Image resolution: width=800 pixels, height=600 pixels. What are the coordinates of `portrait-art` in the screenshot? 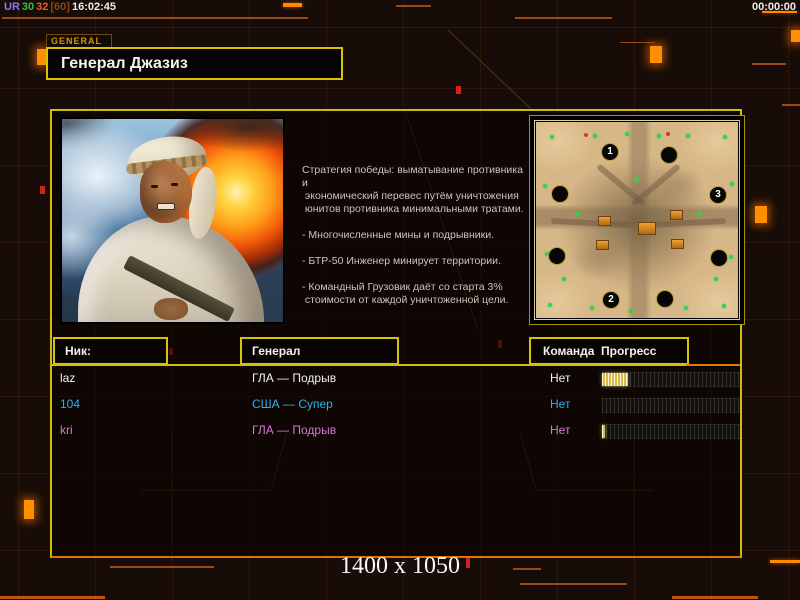 It's located at (172, 220).